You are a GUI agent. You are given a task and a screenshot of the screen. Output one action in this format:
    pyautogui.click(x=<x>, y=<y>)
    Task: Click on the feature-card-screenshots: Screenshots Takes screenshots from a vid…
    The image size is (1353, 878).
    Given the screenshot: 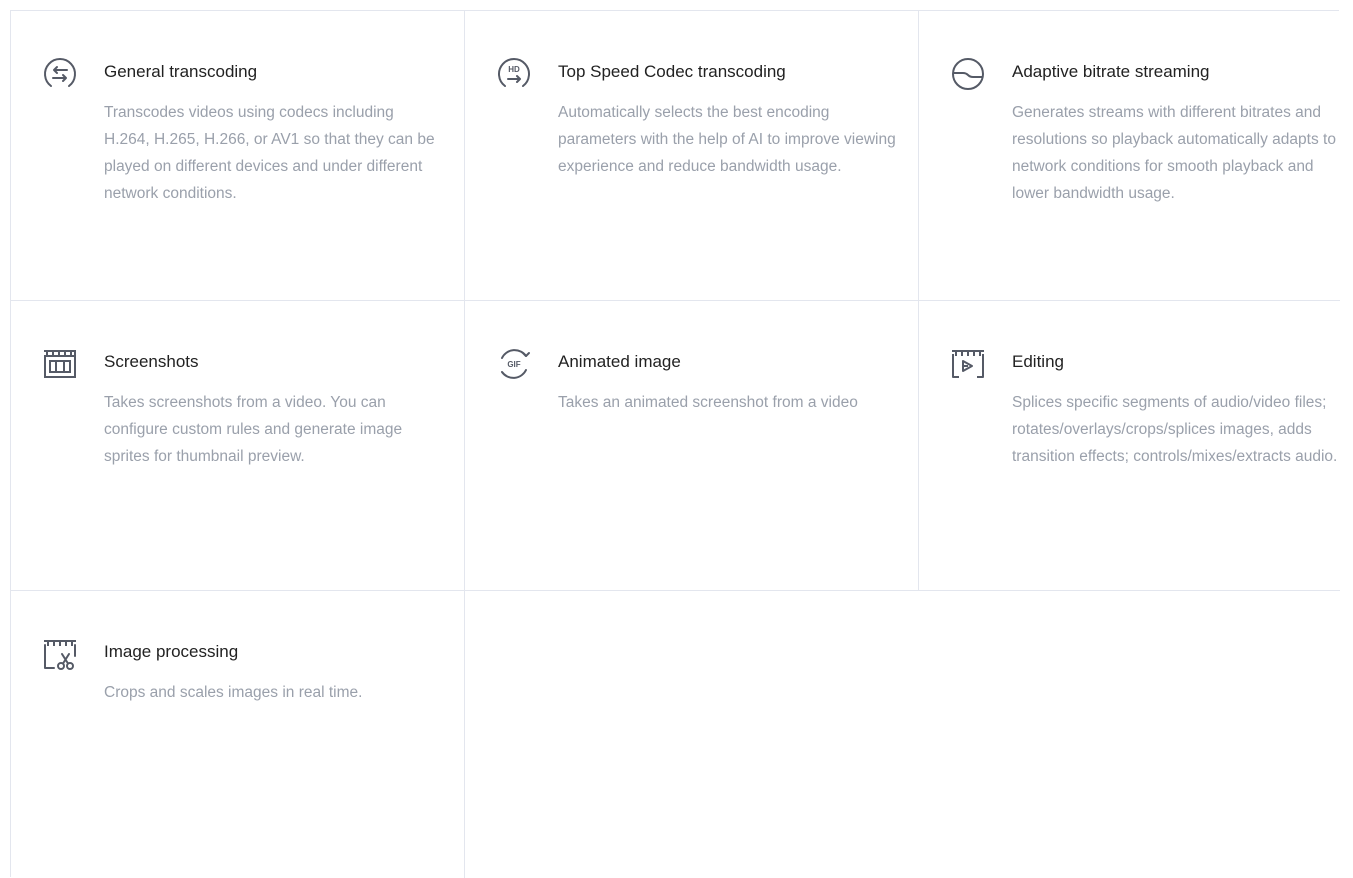 What is the action you would take?
    pyautogui.click(x=238, y=446)
    